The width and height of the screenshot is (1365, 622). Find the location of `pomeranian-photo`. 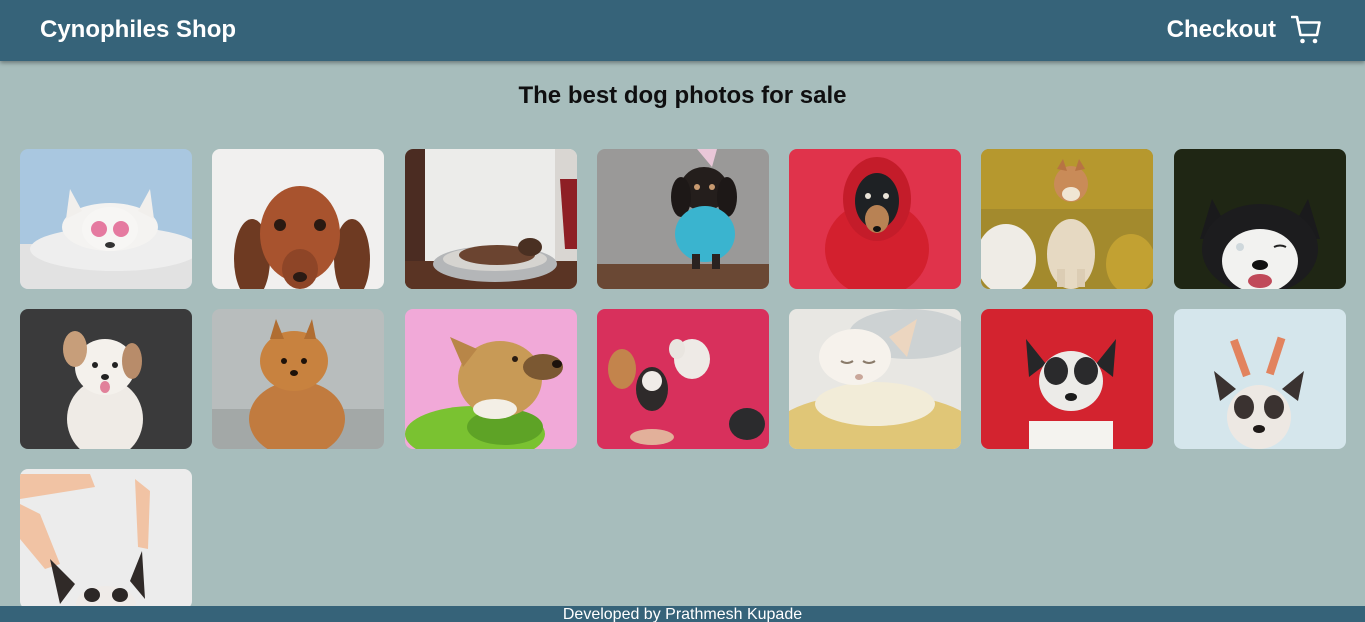

pomeranian-photo is located at coordinates (298, 379).